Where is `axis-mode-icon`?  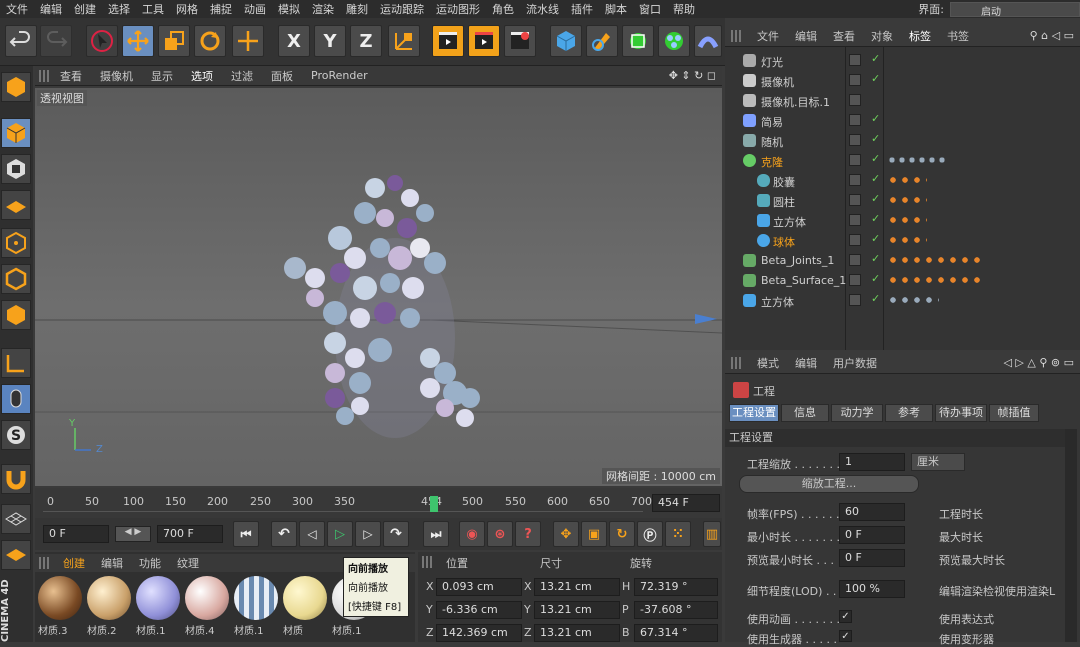 axis-mode-icon is located at coordinates (16, 363).